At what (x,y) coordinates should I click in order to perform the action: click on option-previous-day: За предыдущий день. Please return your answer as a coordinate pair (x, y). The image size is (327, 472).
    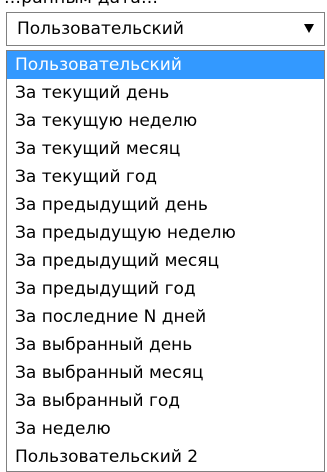
    Looking at the image, I should click on (165, 205).